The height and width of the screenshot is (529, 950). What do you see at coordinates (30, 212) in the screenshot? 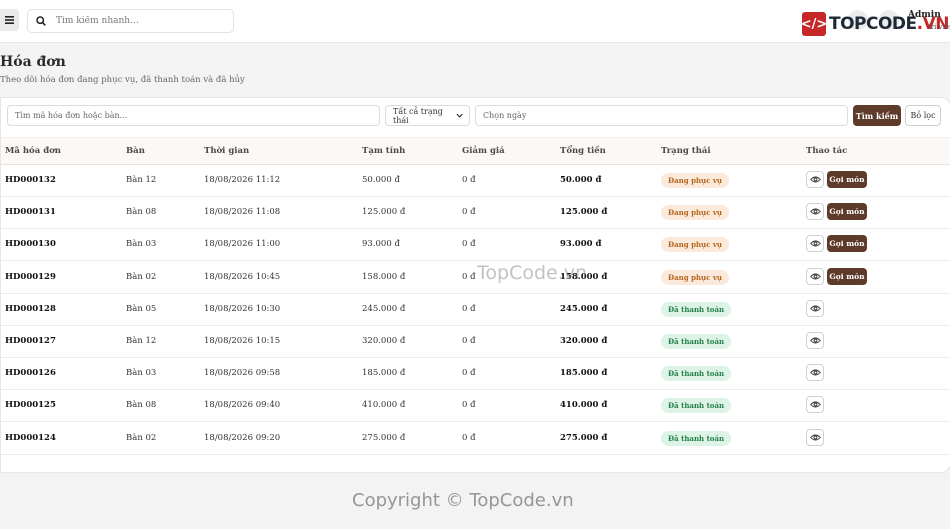
I see `invoice-id: HD000131` at bounding box center [30, 212].